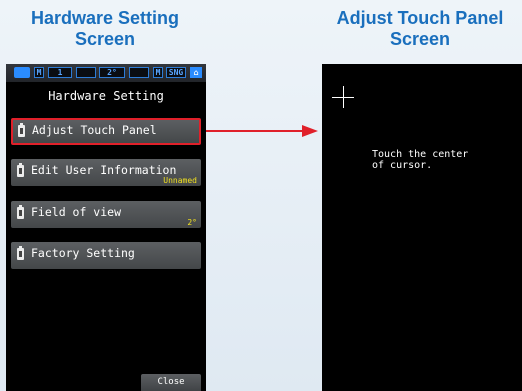 The image size is (522, 391). I want to click on menu-item-field-of-view: Field of view 2°, so click(106, 214).